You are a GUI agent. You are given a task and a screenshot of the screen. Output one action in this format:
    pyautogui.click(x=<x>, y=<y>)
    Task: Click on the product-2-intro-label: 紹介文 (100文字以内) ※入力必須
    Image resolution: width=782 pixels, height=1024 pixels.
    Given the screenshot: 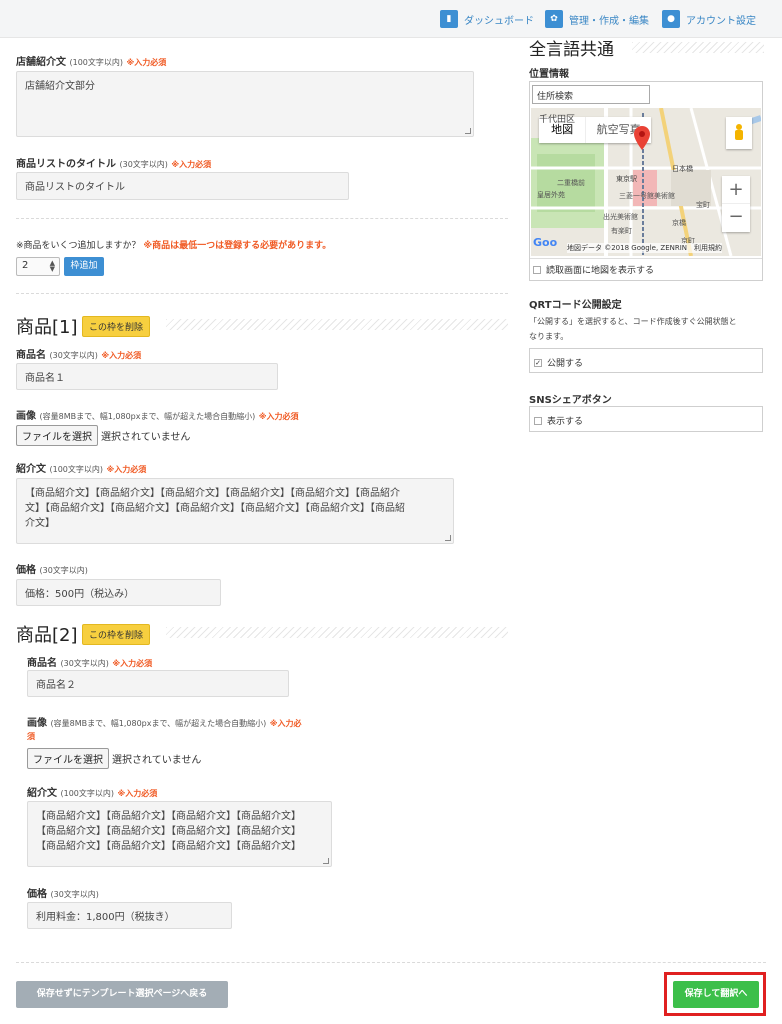 What is the action you would take?
    pyautogui.click(x=92, y=793)
    